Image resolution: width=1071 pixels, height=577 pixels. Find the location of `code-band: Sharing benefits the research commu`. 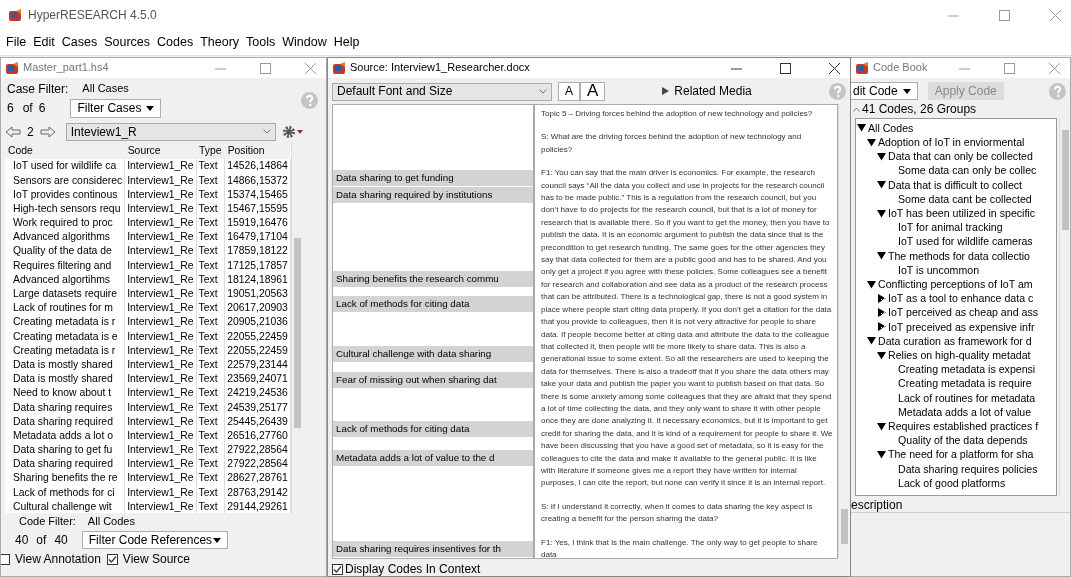

code-band: Sharing benefits the research commu is located at coordinates (433, 279).